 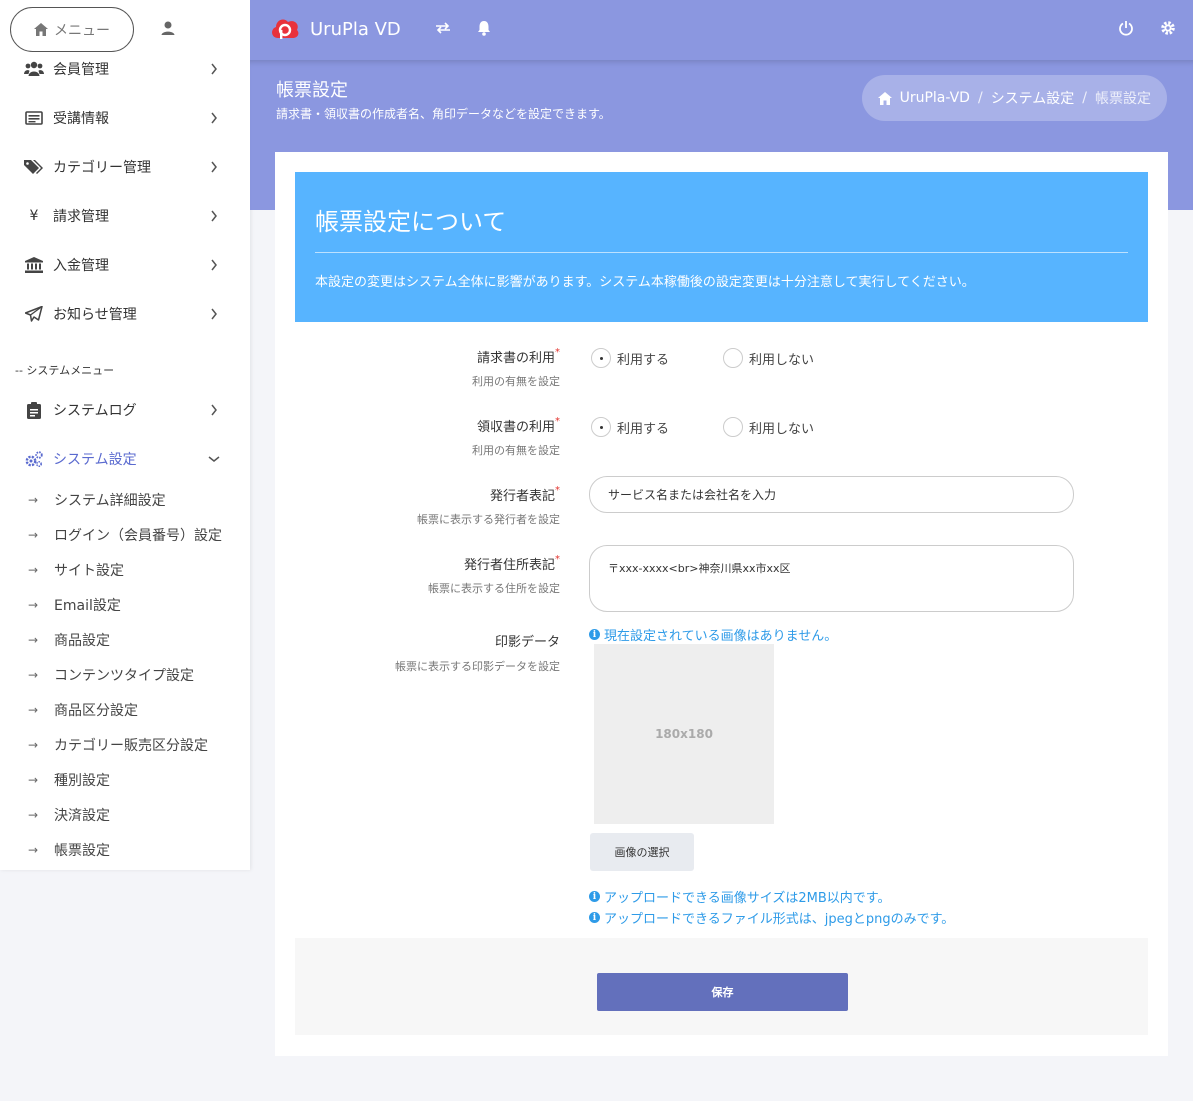 What do you see at coordinates (443, 28) in the screenshot?
I see `transfer-icon` at bounding box center [443, 28].